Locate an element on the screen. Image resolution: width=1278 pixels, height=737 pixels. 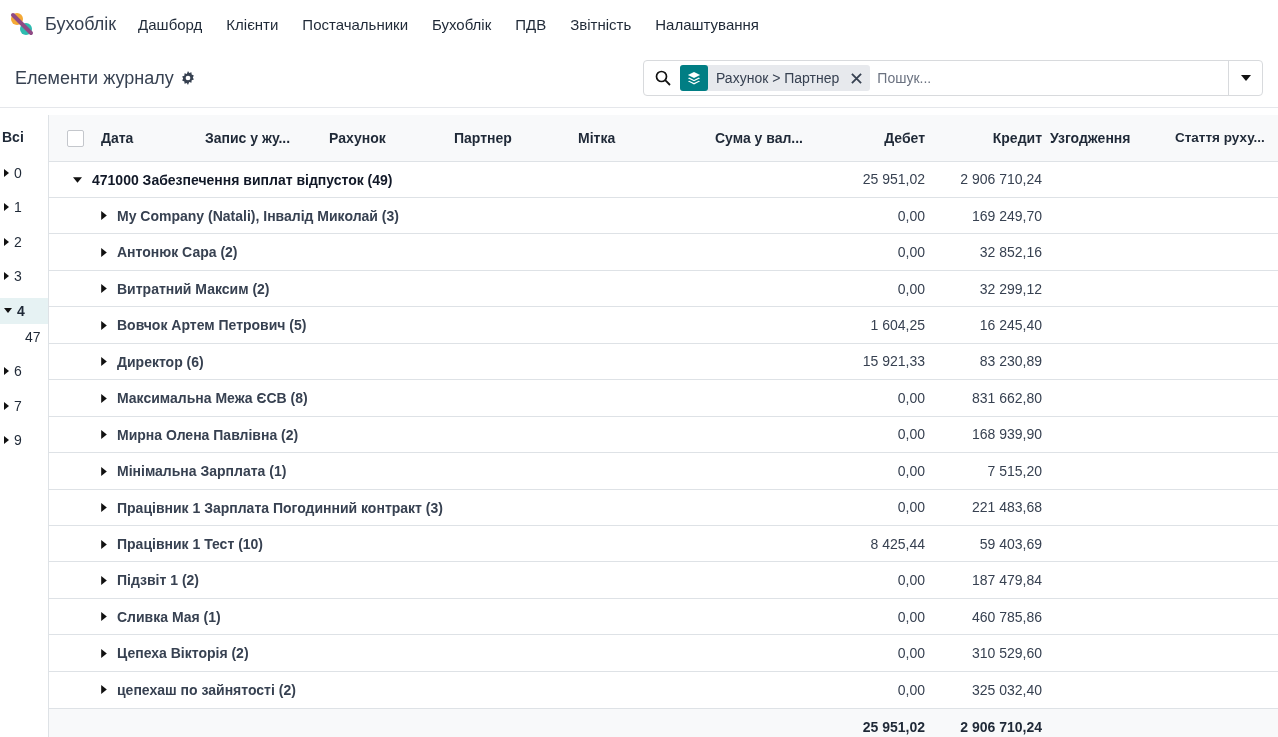
group-label: Максимальна Межа ЄСВ (8) is located at coordinates (212, 398).